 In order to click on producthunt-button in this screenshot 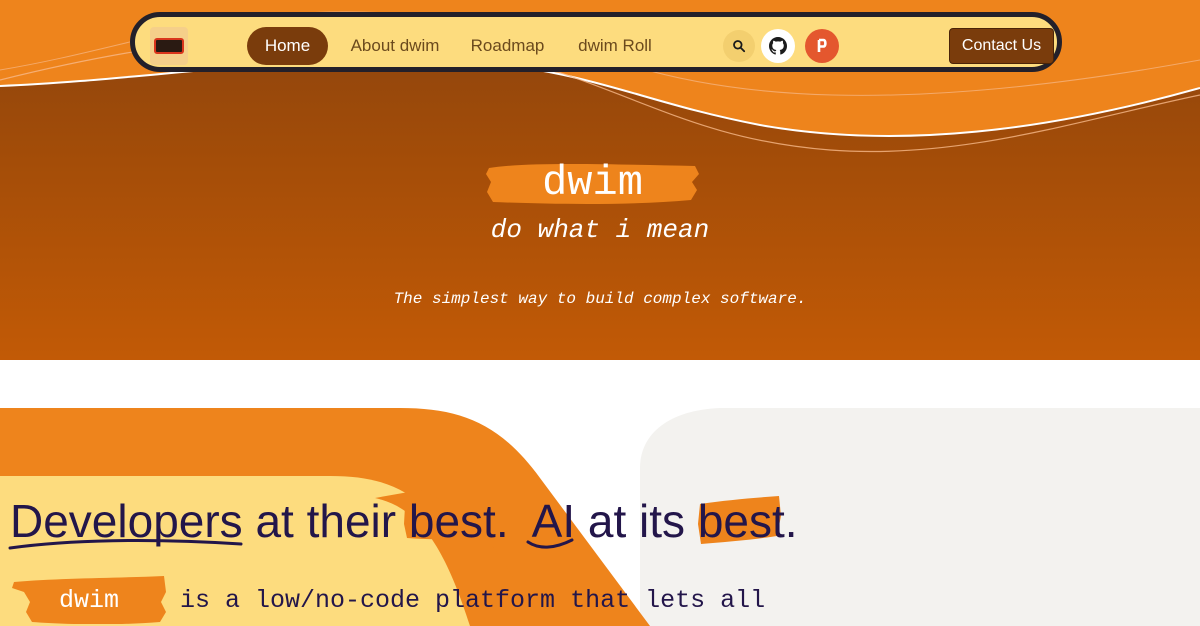, I will do `click(822, 46)`.